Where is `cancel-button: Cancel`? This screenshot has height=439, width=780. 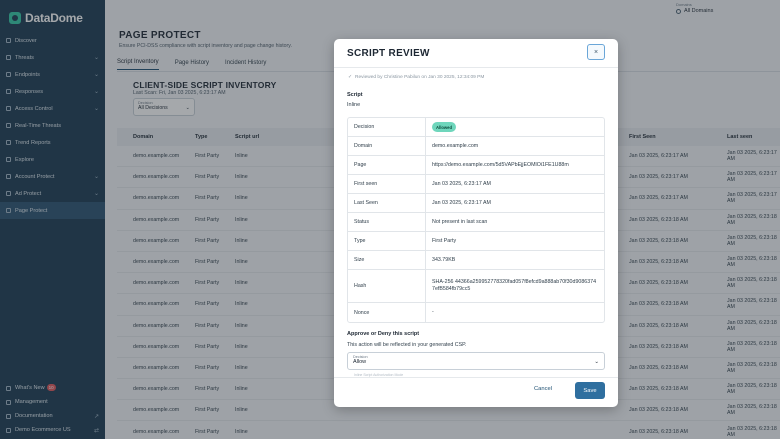
cancel-button: Cancel is located at coordinates (543, 389).